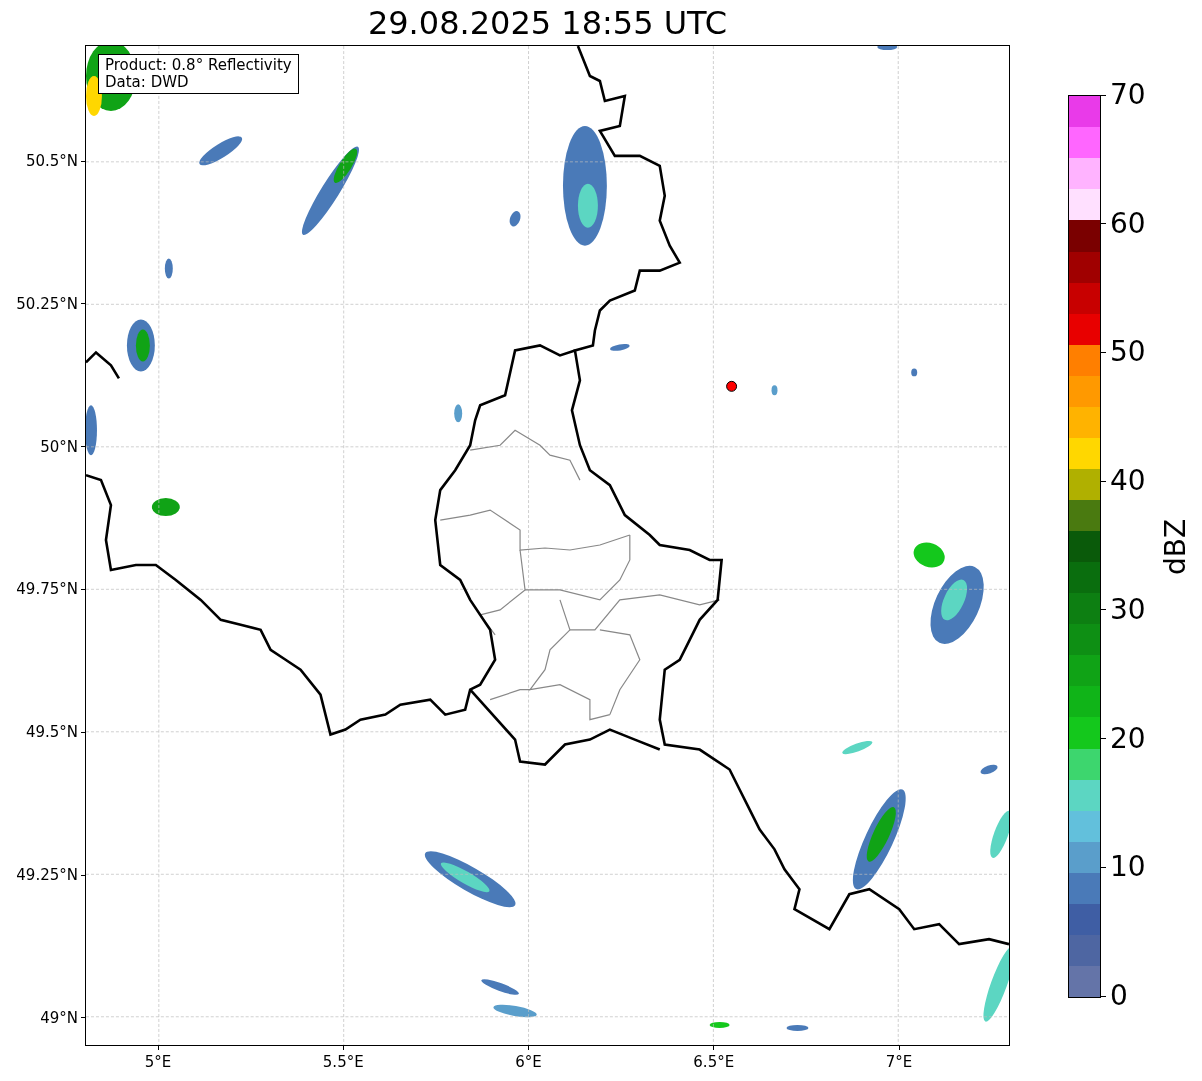  What do you see at coordinates (198, 65) in the screenshot?
I see `annotation-text: Product: 0.8° Reflectivity` at bounding box center [198, 65].